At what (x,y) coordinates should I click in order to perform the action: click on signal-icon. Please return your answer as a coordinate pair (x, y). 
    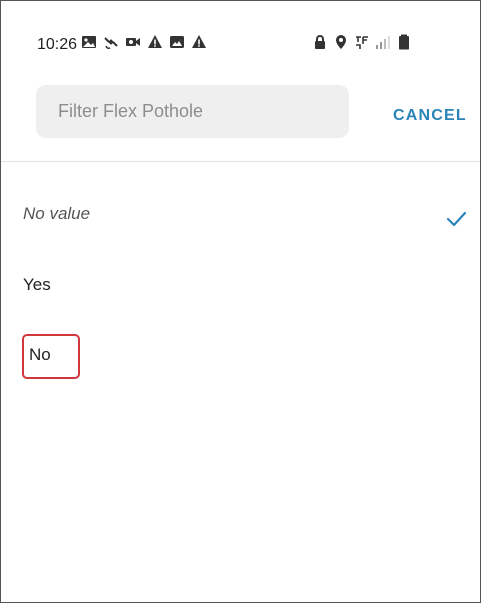
    Looking at the image, I should click on (383, 42).